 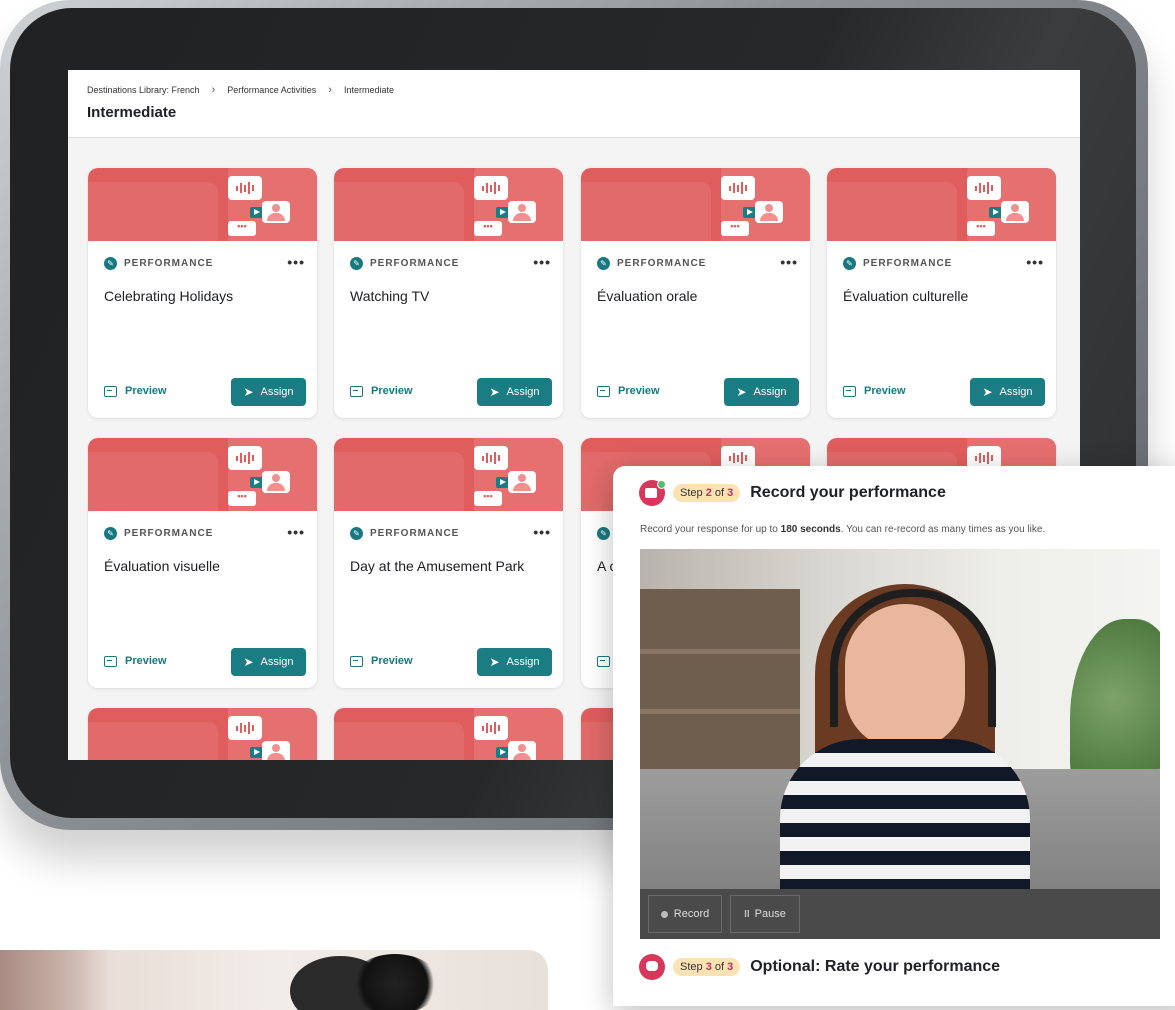 What do you see at coordinates (652, 967) in the screenshot?
I see `chat-bubble-icon` at bounding box center [652, 967].